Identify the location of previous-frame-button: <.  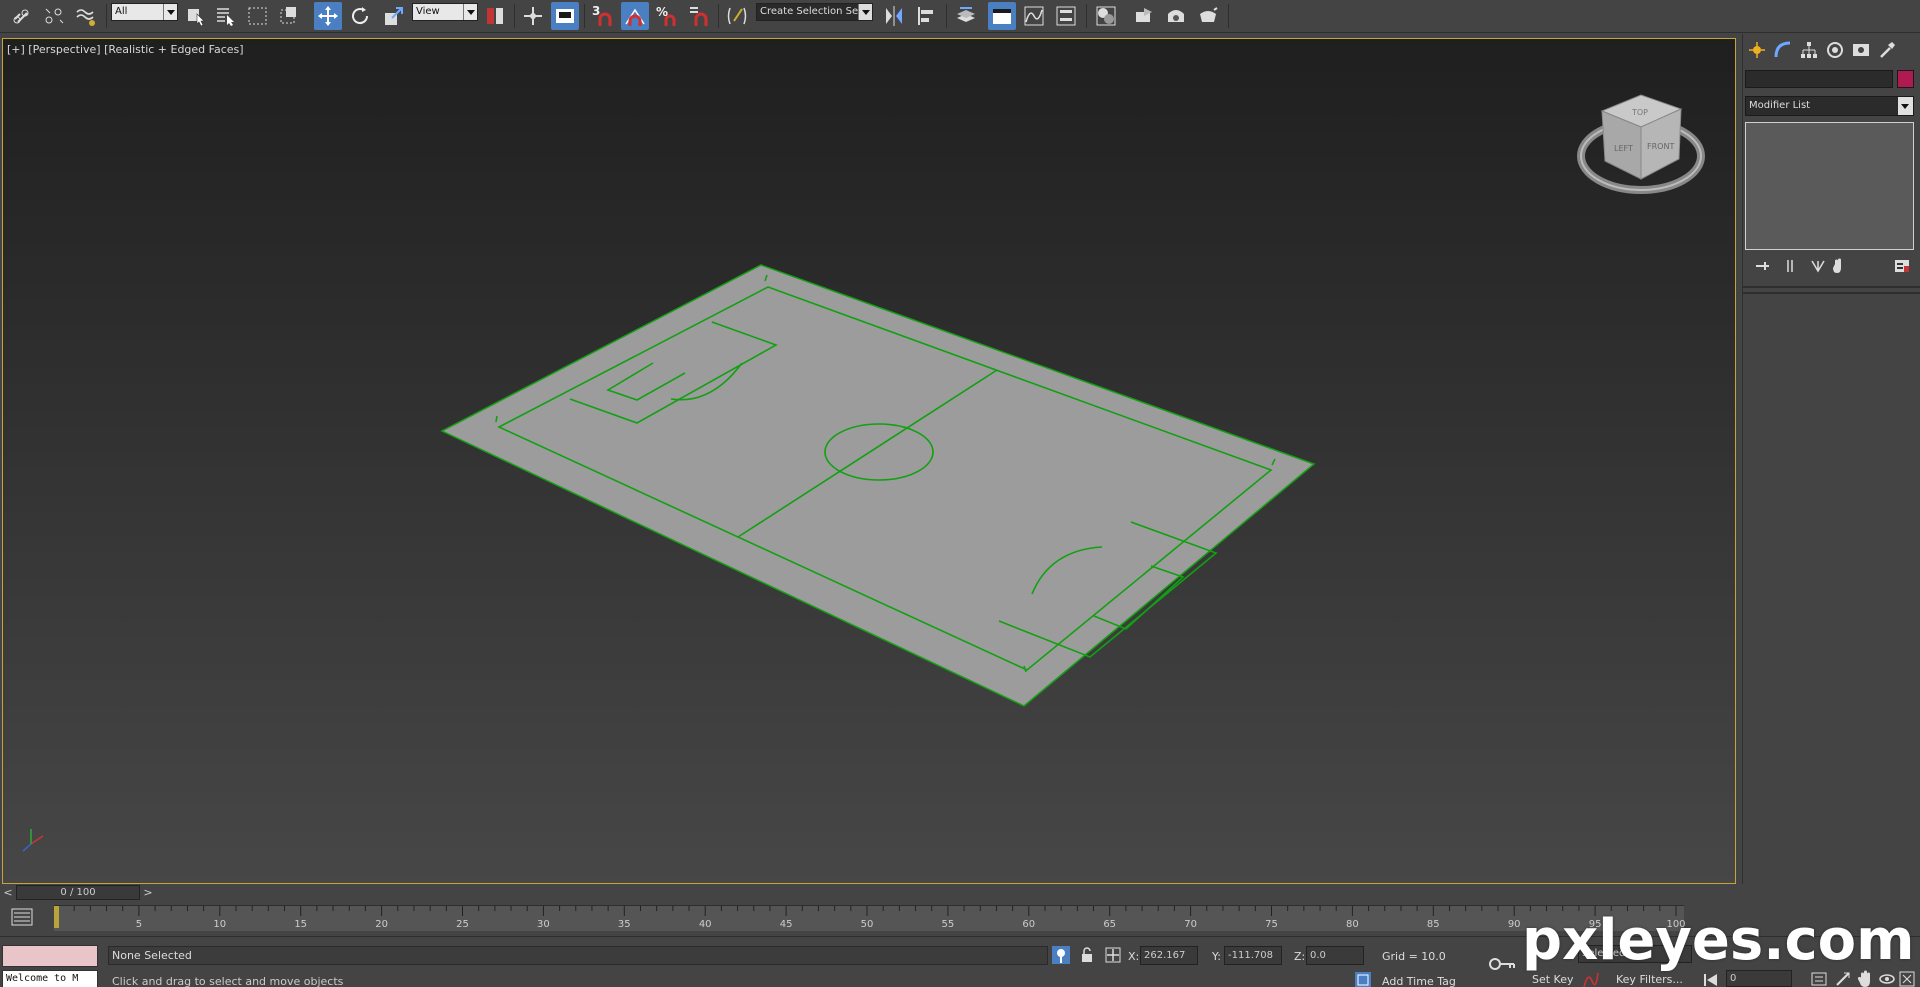
(8, 892).